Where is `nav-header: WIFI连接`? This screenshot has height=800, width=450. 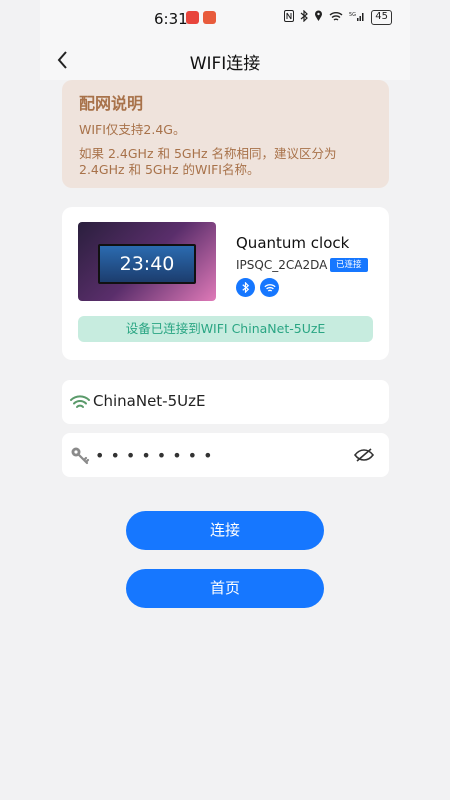
nav-header: WIFI连接 is located at coordinates (225, 60).